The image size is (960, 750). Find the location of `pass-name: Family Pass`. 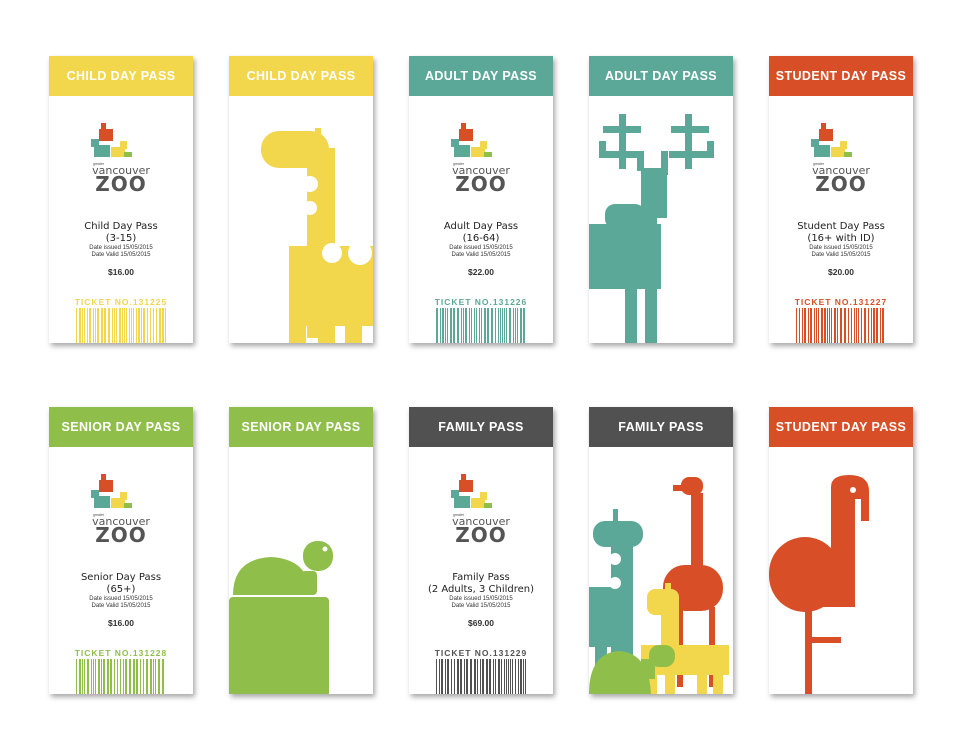

pass-name: Family Pass is located at coordinates (481, 577).